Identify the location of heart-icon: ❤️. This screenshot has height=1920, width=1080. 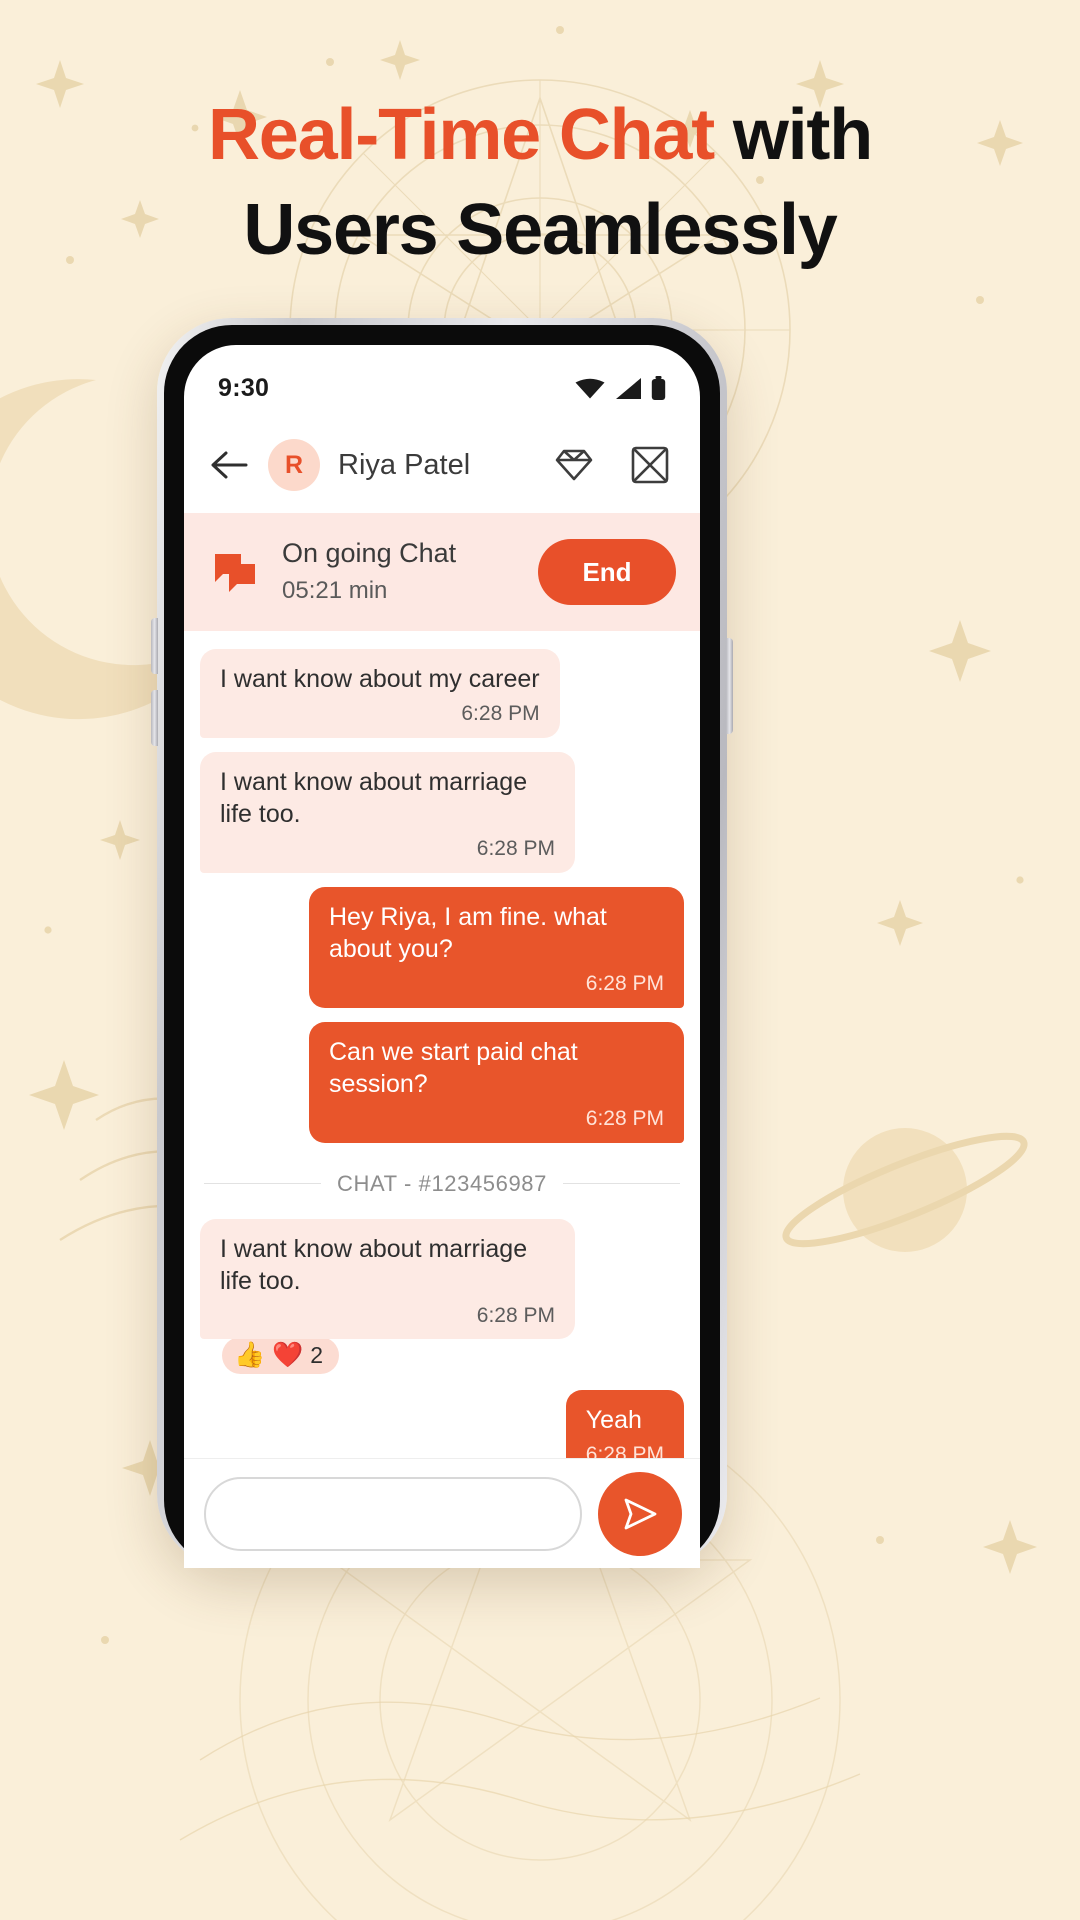
(288, 1355).